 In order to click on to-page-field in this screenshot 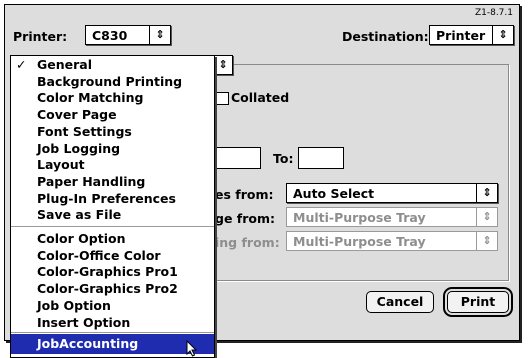, I will do `click(321, 158)`.